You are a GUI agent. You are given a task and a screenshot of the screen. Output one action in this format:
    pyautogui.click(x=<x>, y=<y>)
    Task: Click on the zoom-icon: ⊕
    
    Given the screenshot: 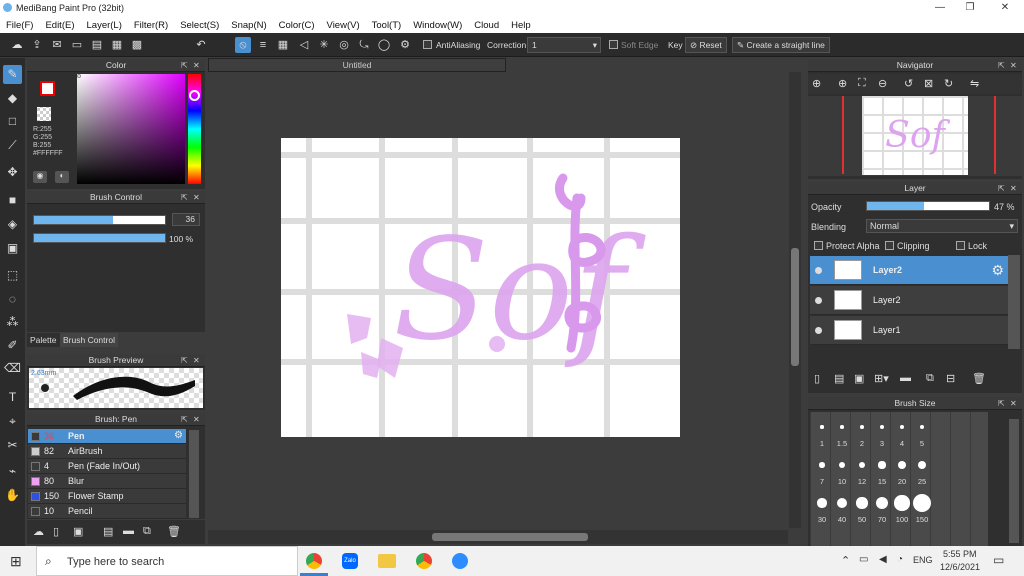 What is the action you would take?
    pyautogui.click(x=816, y=83)
    